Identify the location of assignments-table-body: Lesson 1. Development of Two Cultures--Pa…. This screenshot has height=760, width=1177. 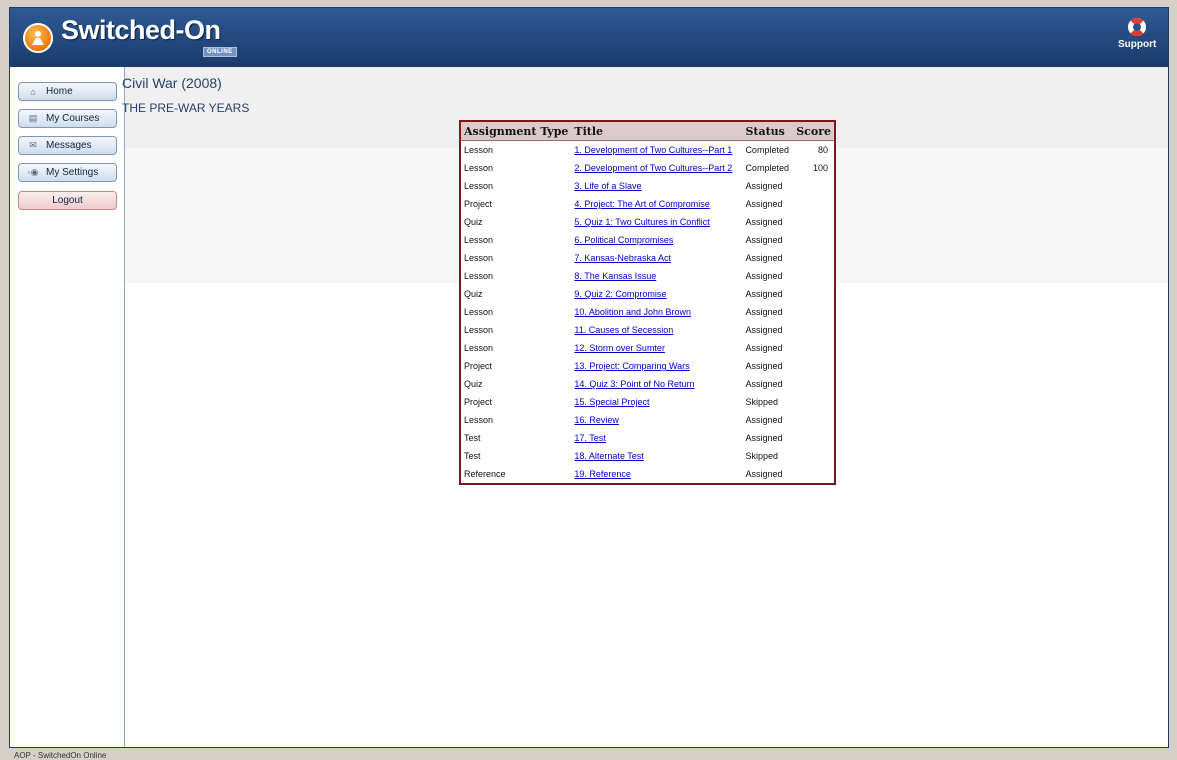
(647, 313).